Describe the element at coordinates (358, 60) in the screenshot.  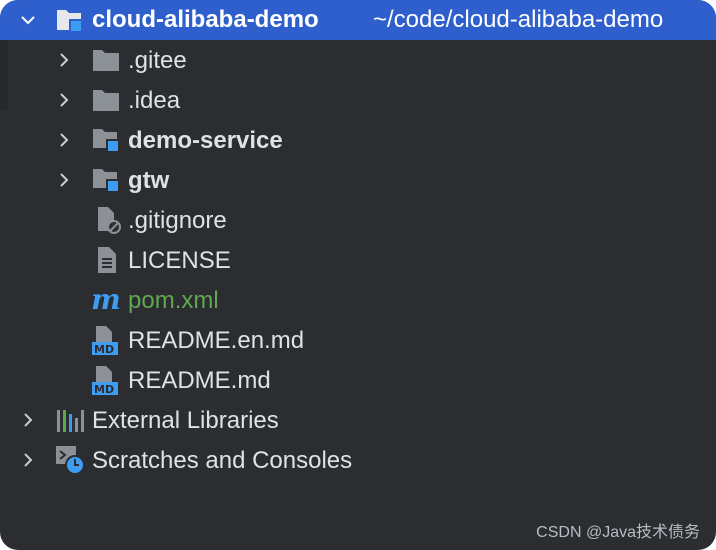
I see `tree-item-gitee: .gitee` at that location.